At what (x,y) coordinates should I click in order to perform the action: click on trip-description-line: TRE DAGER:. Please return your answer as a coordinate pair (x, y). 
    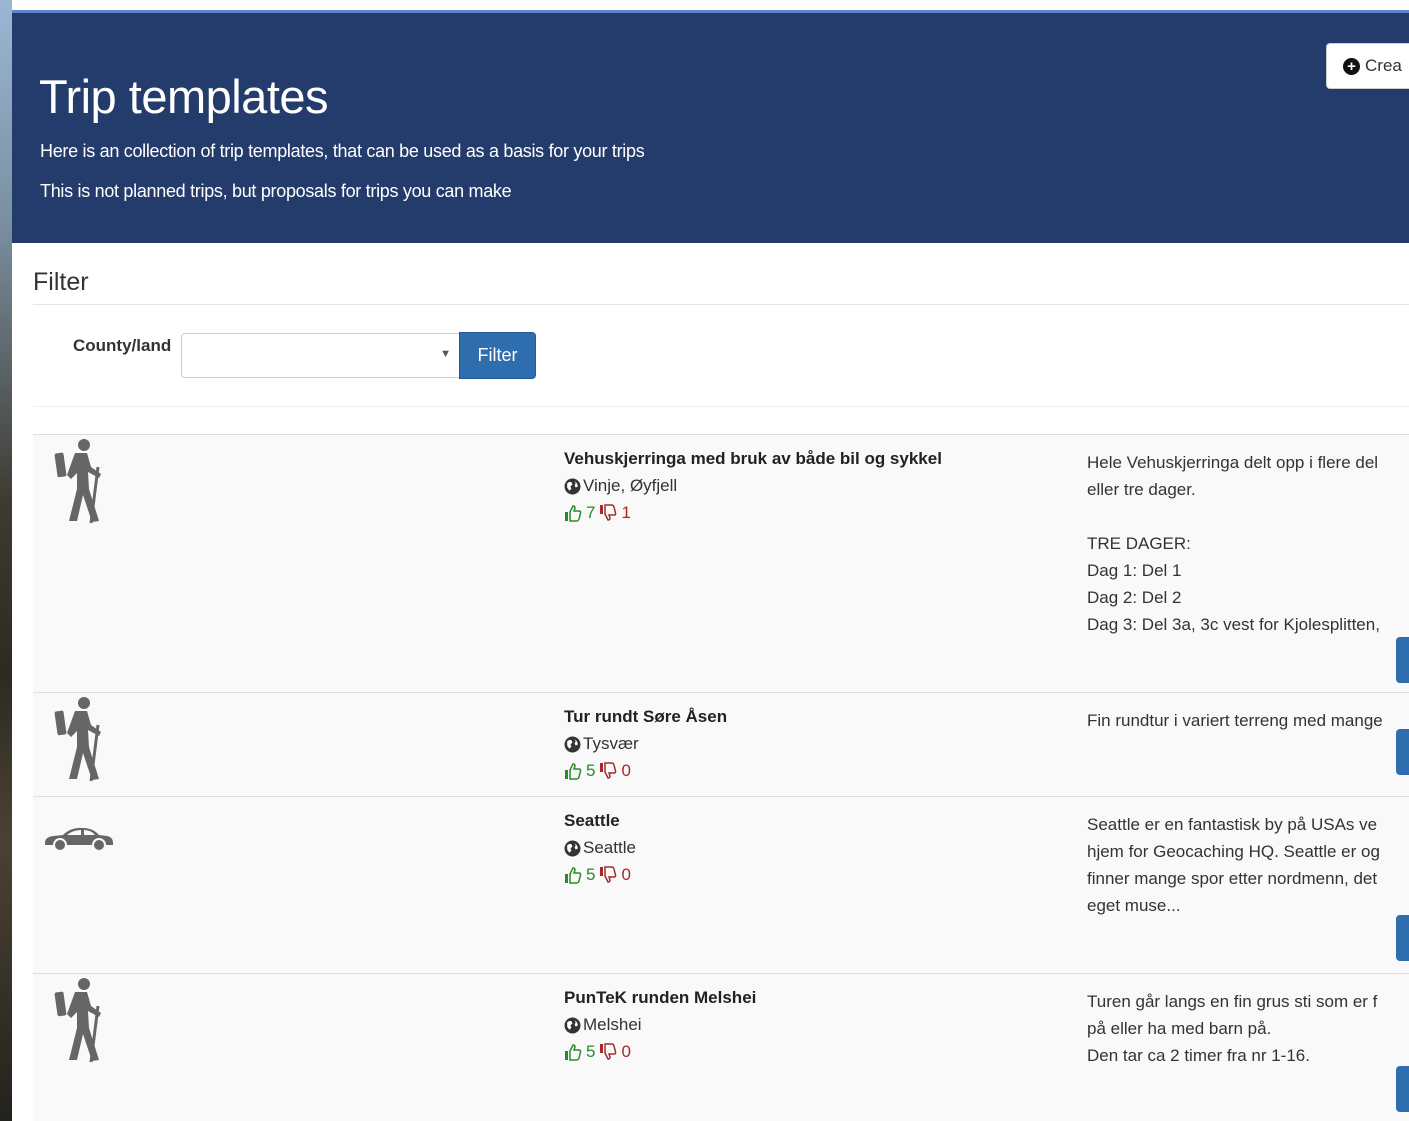
    Looking at the image, I should click on (1139, 543).